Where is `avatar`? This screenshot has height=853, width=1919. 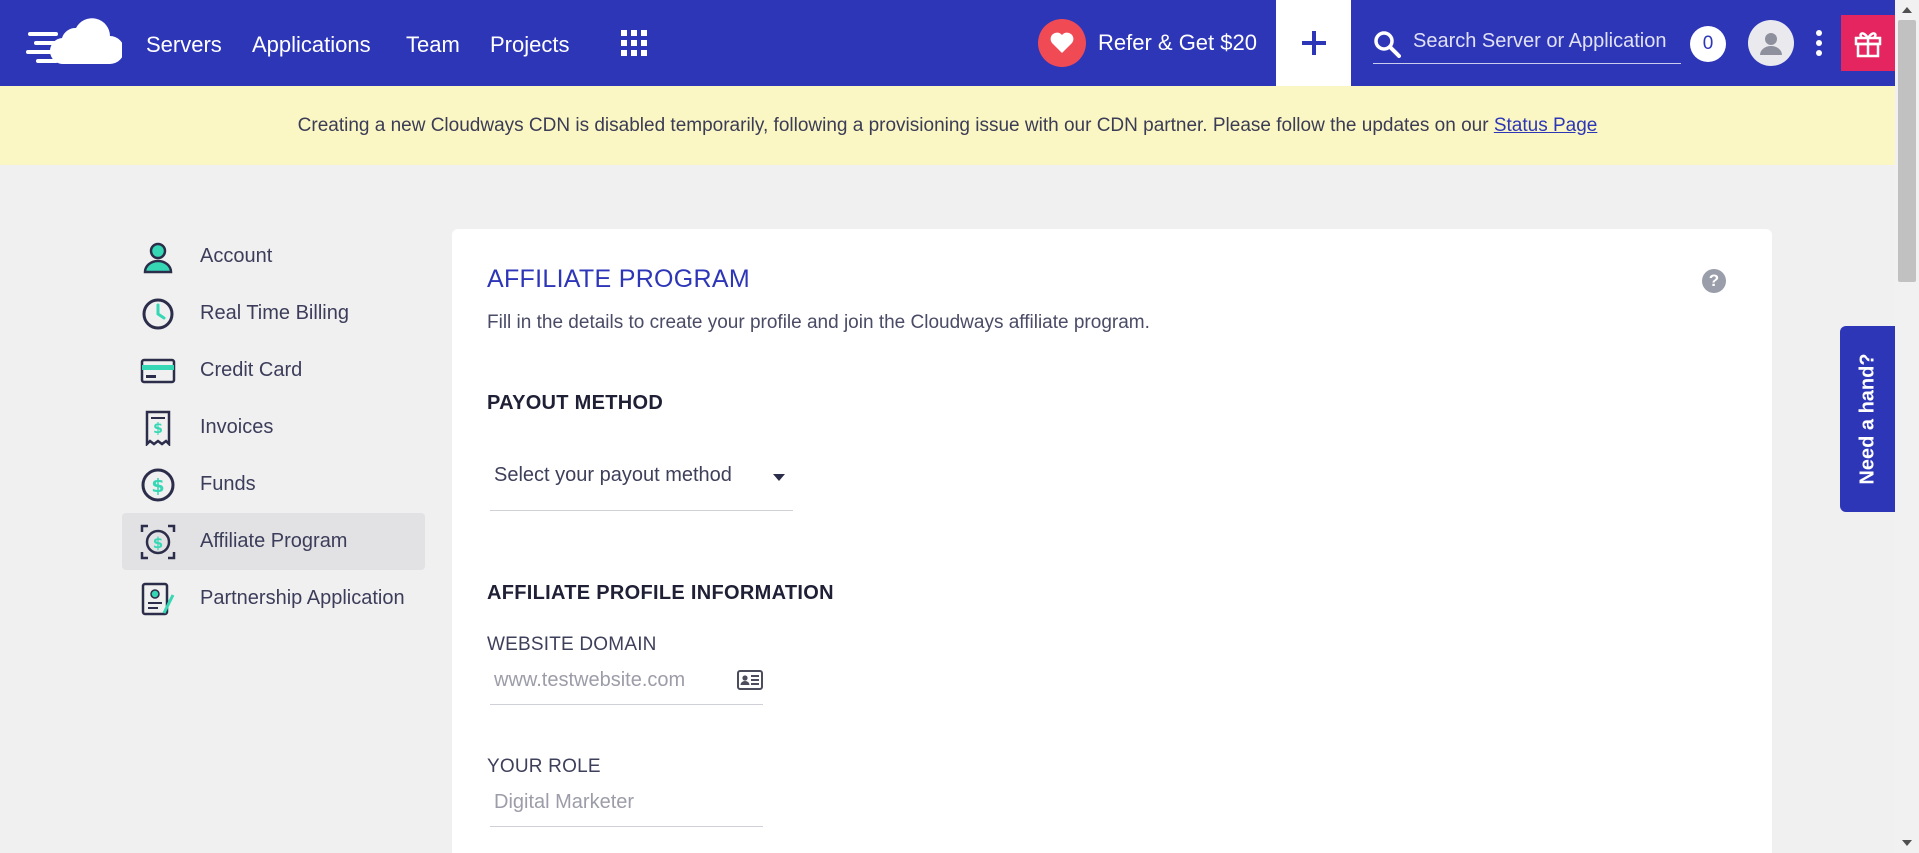 avatar is located at coordinates (1771, 43).